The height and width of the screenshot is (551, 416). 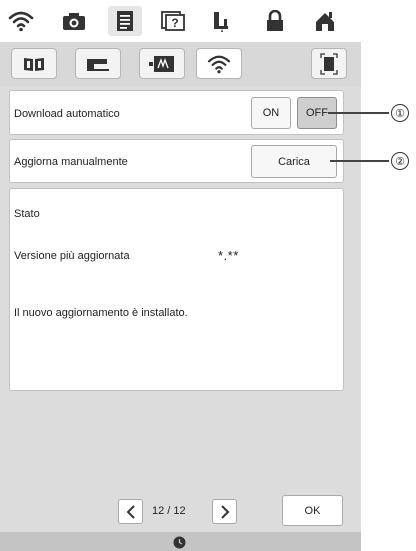 I want to click on wifi-tab, so click(x=21, y=21).